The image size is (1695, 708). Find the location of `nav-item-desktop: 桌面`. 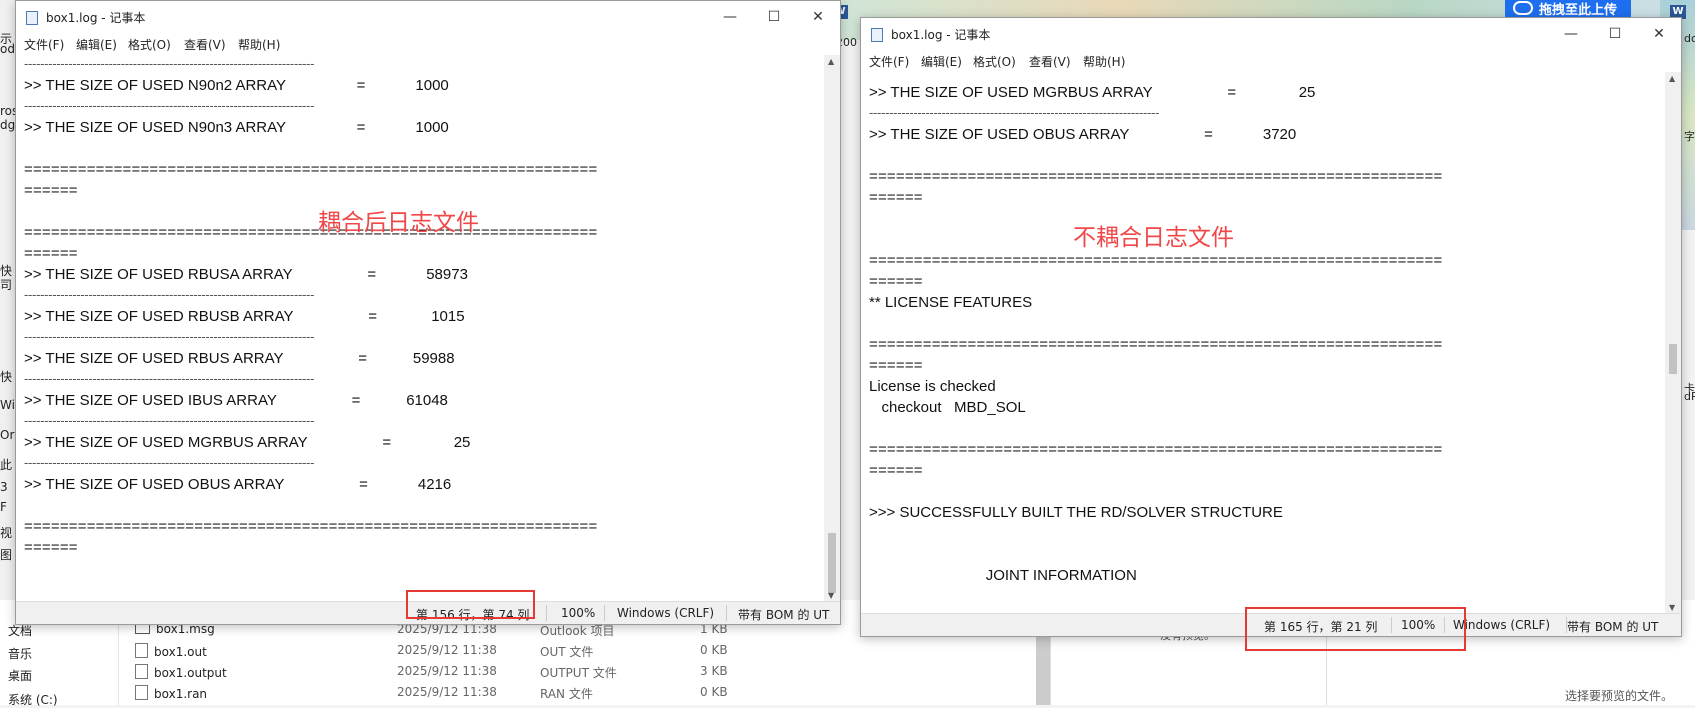

nav-item-desktop: 桌面 is located at coordinates (20, 675).